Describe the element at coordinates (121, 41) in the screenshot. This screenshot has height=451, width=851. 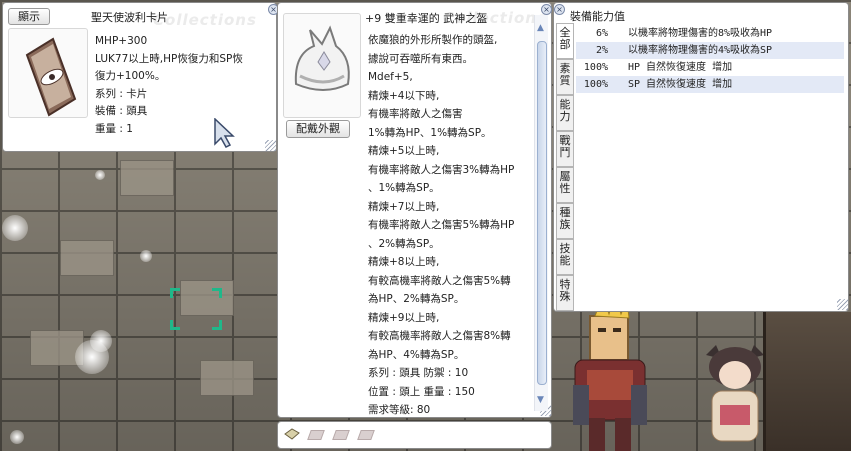
I see `card-desc-line: MHP+300` at that location.